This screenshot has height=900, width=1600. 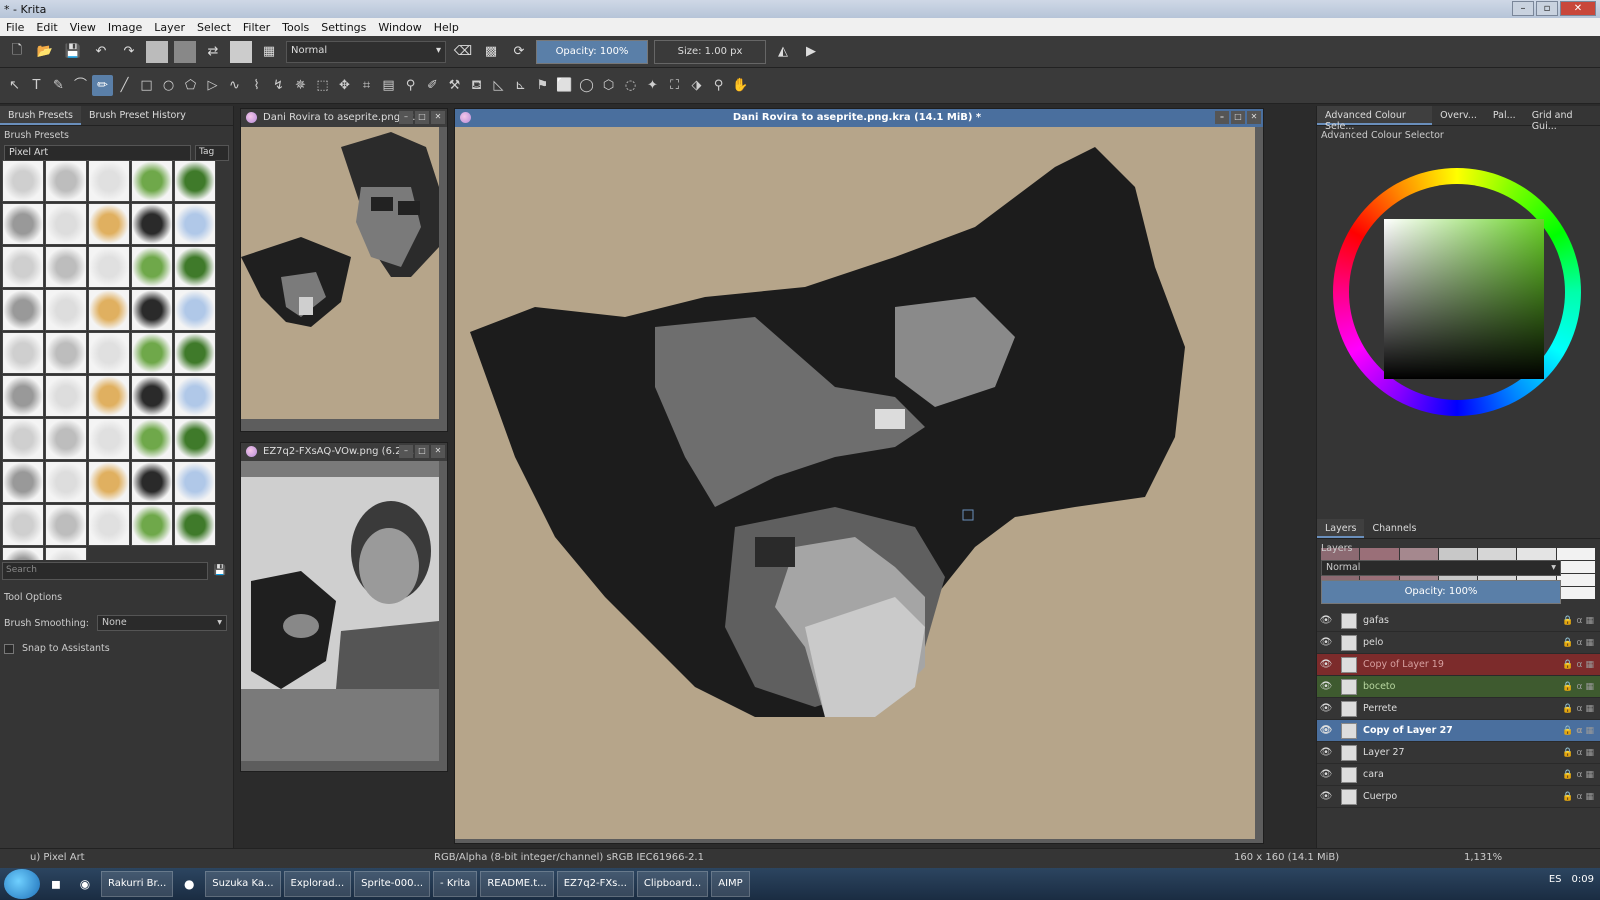 What do you see at coordinates (366, 51) in the screenshot?
I see `blend-mode-select: Normal ▾` at bounding box center [366, 51].